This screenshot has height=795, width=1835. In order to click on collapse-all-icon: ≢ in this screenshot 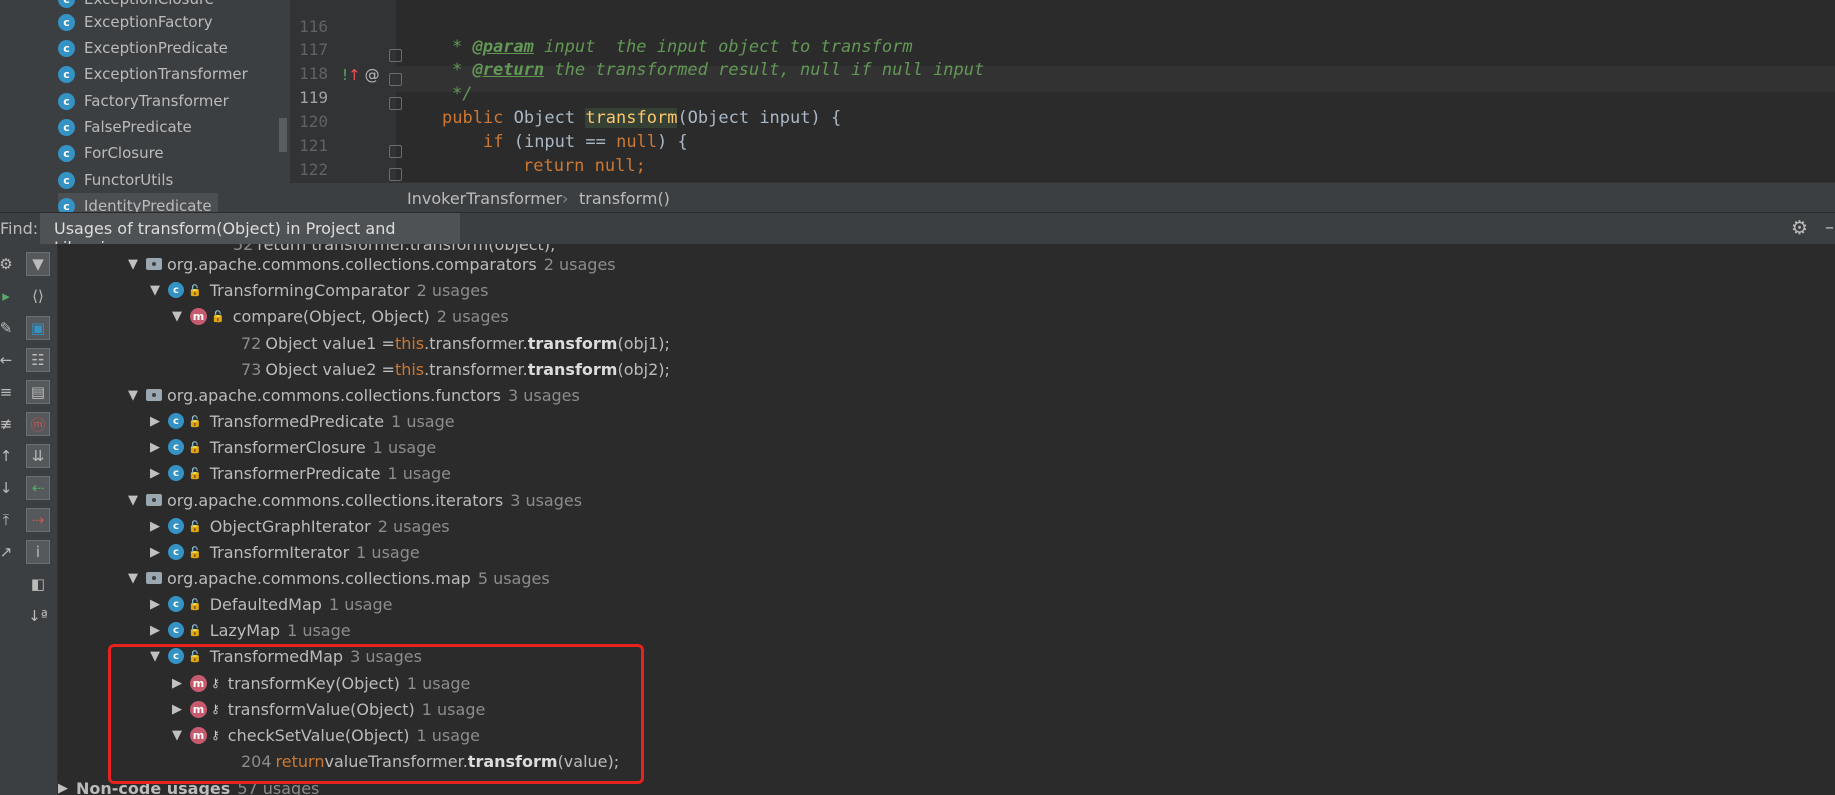, I will do `click(9, 424)`.